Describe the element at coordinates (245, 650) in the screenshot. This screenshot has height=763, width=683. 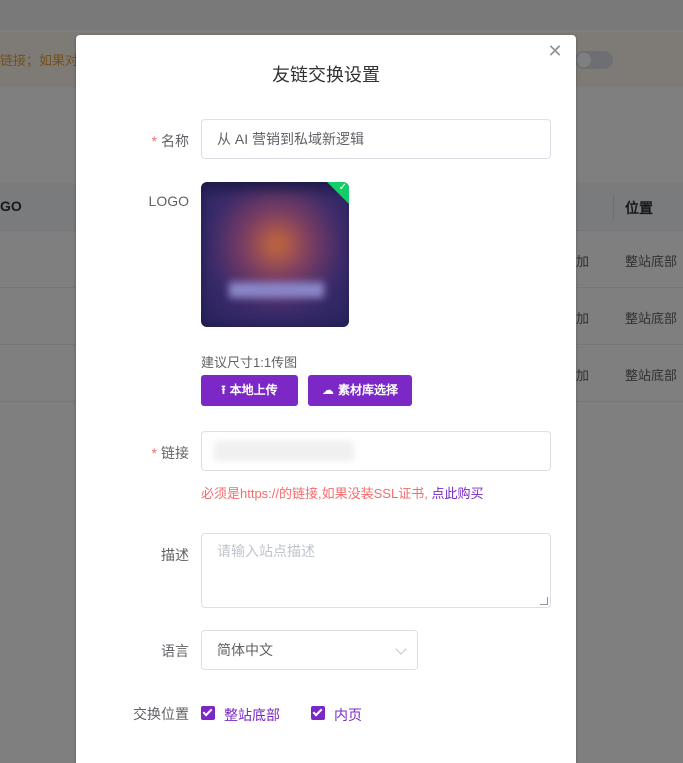
I see `language-selected-value: 简体中文` at that location.